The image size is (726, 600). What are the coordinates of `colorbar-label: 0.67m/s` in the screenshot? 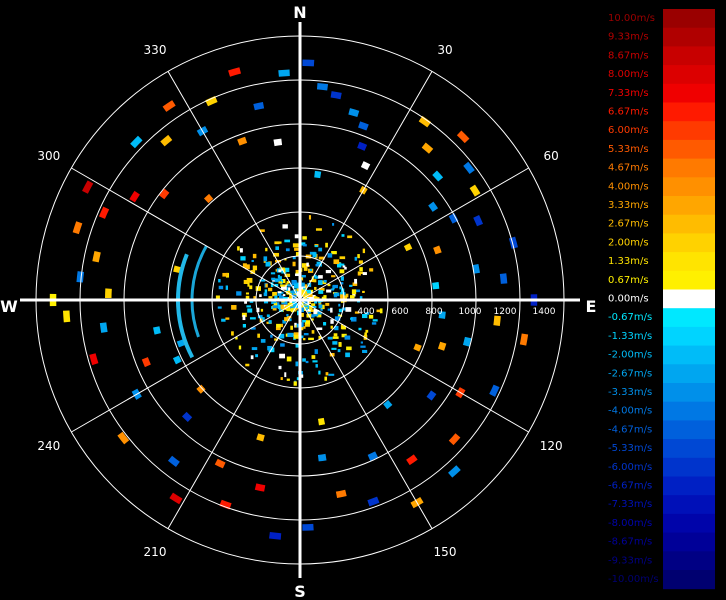 It's located at (628, 280).